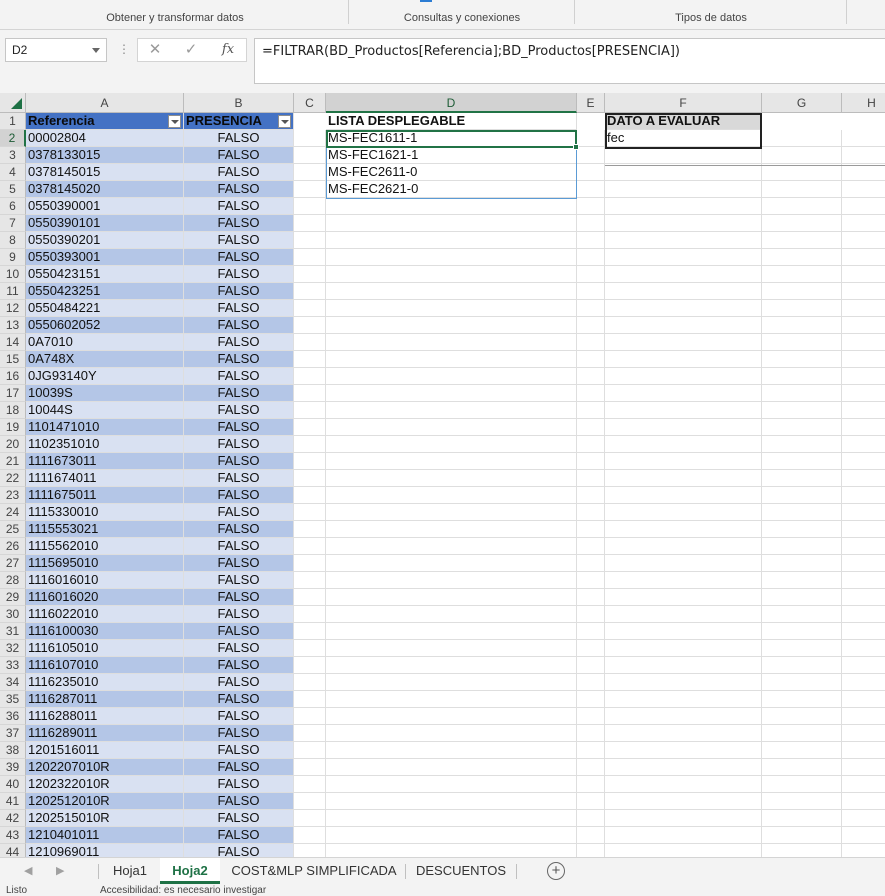 Image resolution: width=885 pixels, height=896 pixels. What do you see at coordinates (105, 189) in the screenshot?
I see `table-cell-referencia: 0378145020` at bounding box center [105, 189].